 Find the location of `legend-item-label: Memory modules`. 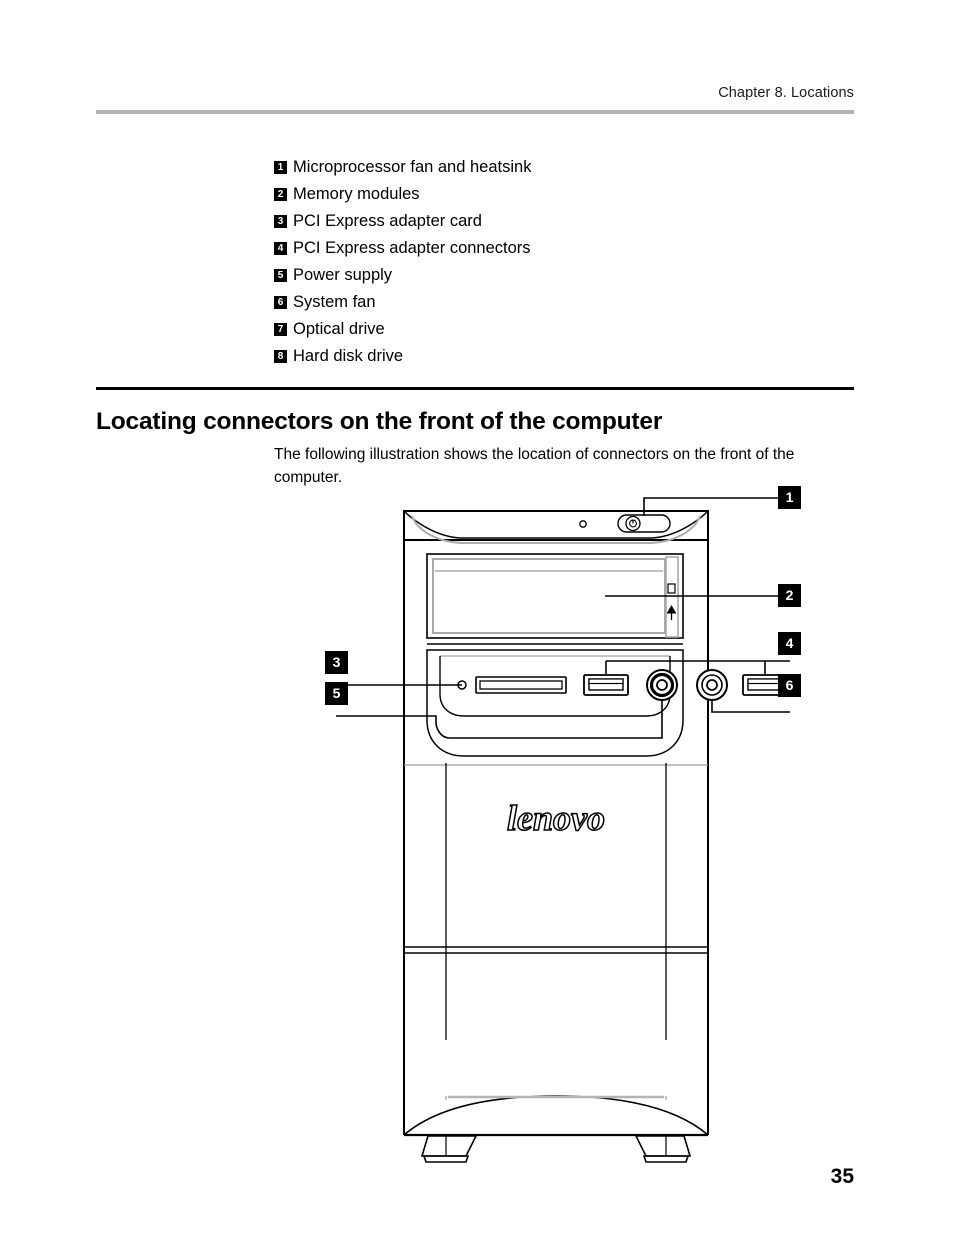

legend-item-label: Memory modules is located at coordinates (356, 194).